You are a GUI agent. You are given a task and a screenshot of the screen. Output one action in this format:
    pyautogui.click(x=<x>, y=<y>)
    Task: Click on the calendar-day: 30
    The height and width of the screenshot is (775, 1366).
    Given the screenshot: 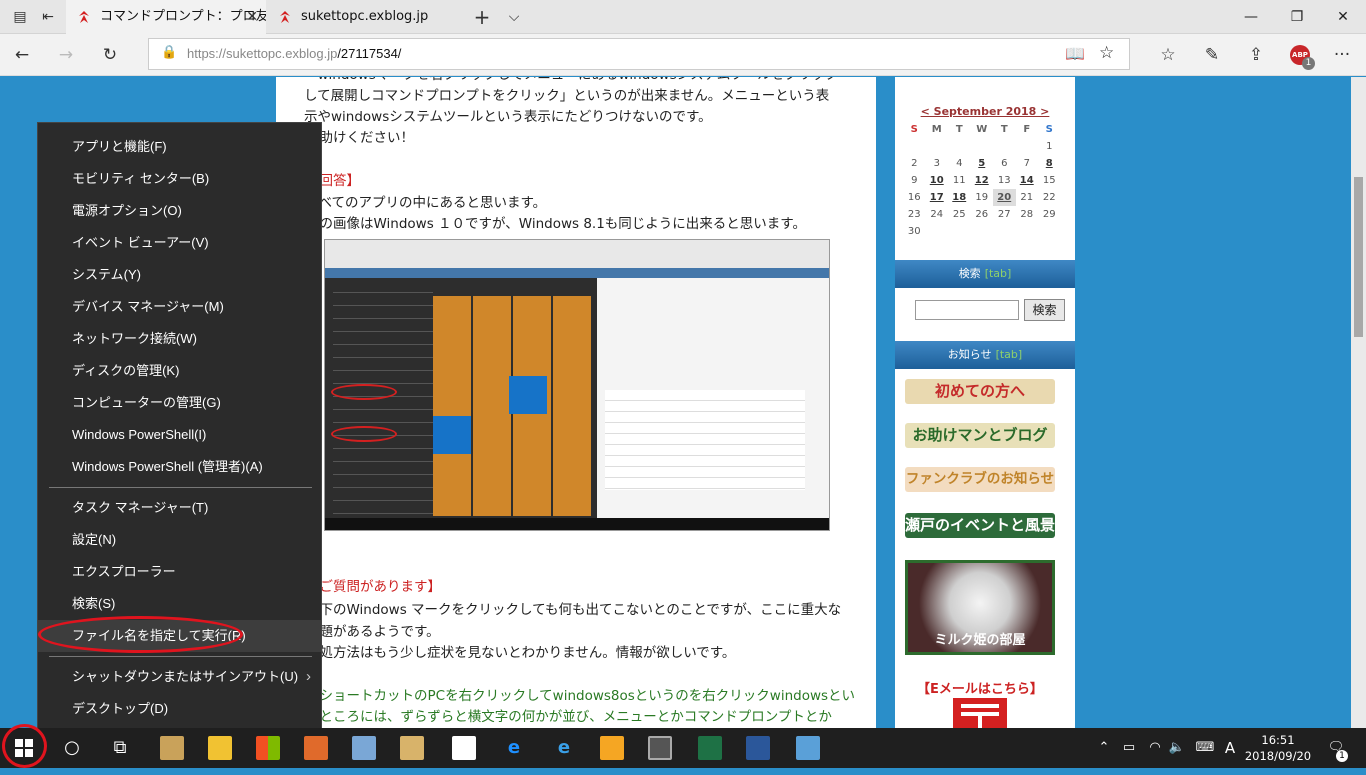 What is the action you would take?
    pyautogui.click(x=914, y=231)
    